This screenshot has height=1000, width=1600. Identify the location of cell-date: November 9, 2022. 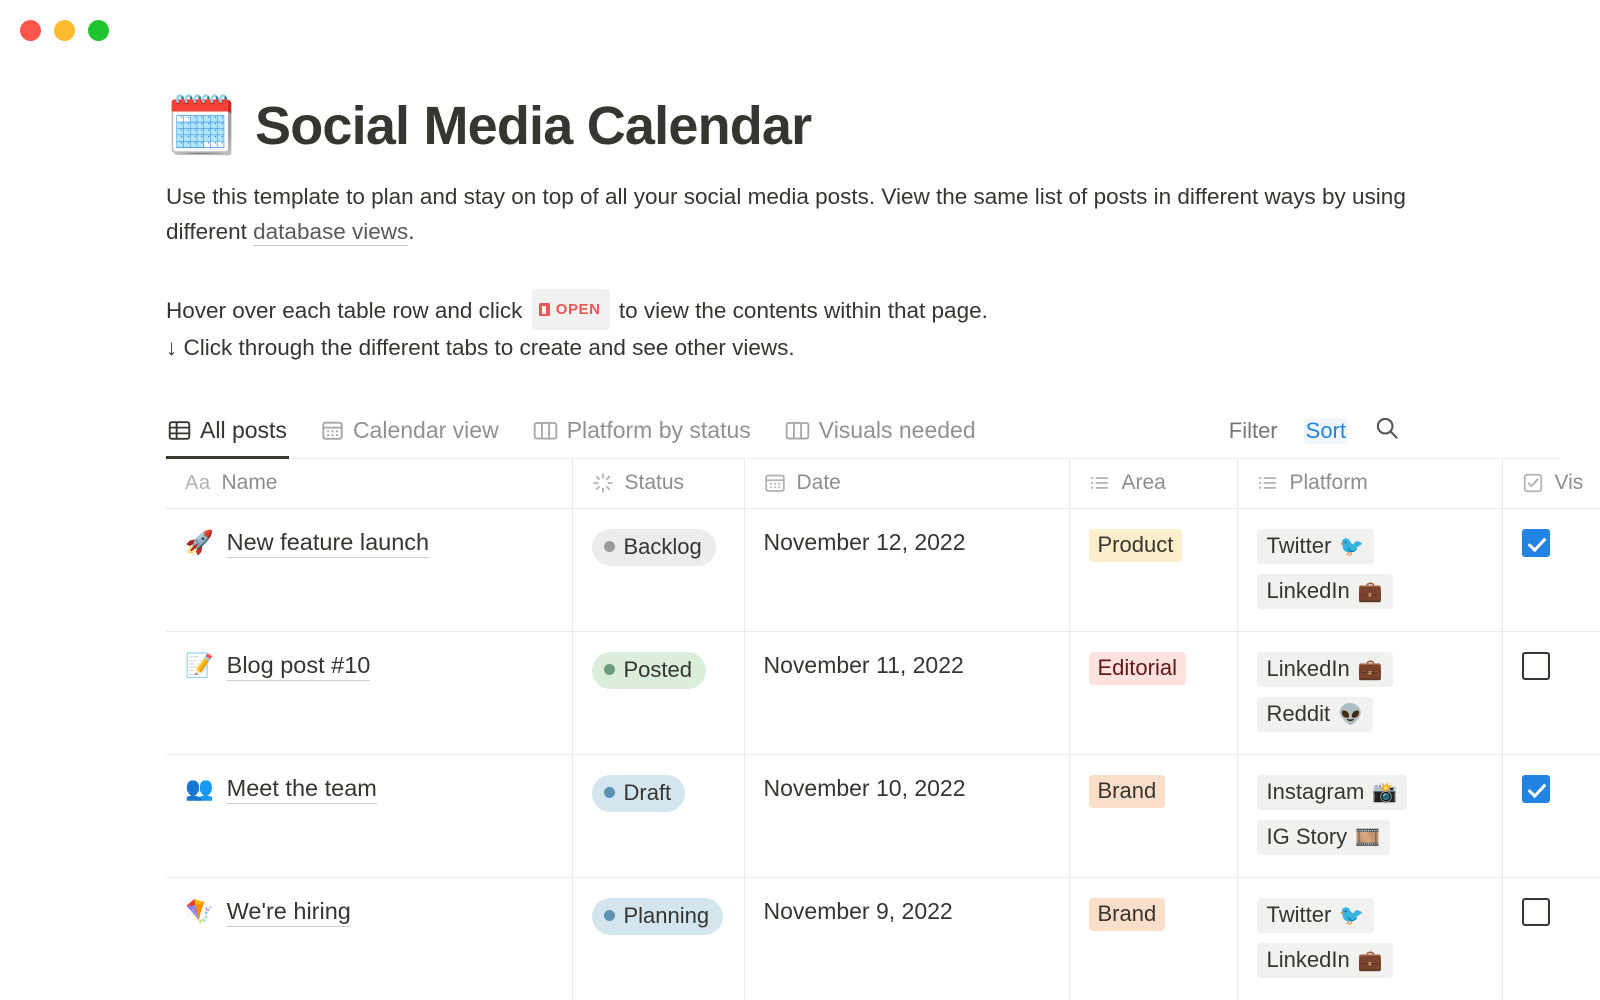
(907, 938).